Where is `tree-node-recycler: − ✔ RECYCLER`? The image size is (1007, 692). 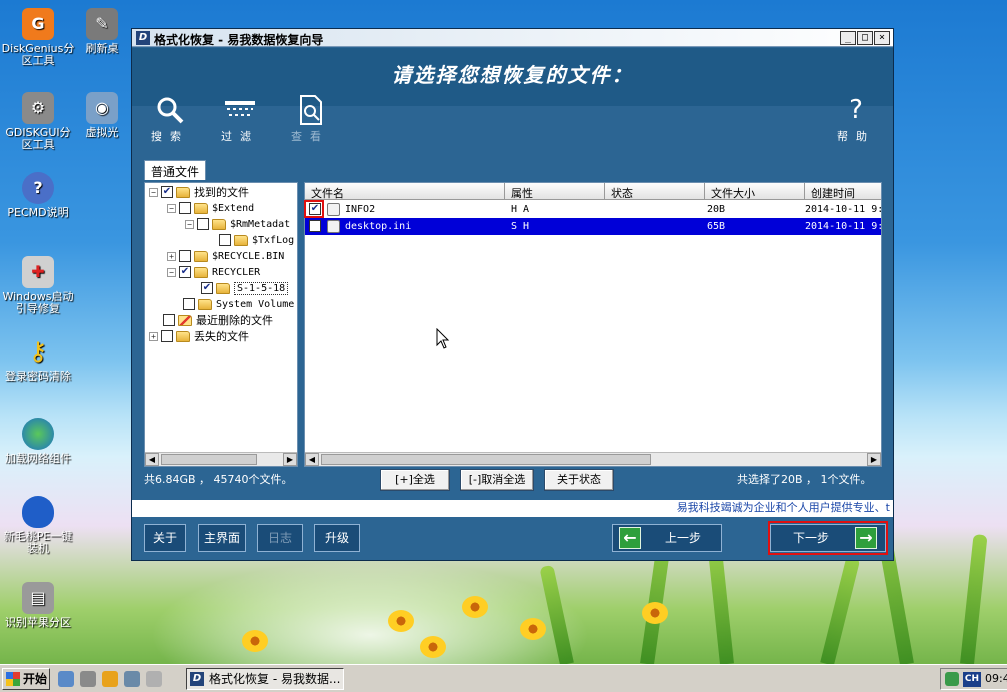
tree-node-recycler: − ✔ RECYCLER is located at coordinates (213, 272).